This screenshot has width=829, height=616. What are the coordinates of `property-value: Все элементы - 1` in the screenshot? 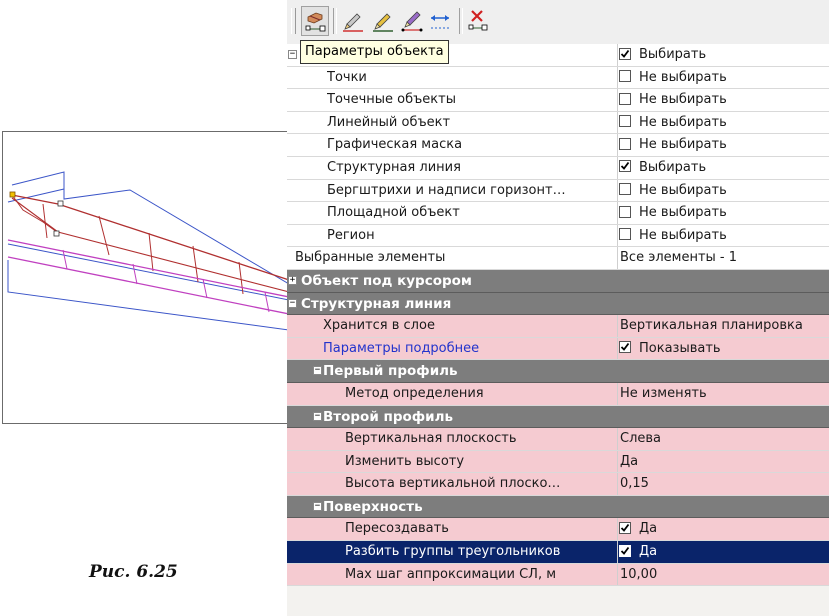 It's located at (723, 258).